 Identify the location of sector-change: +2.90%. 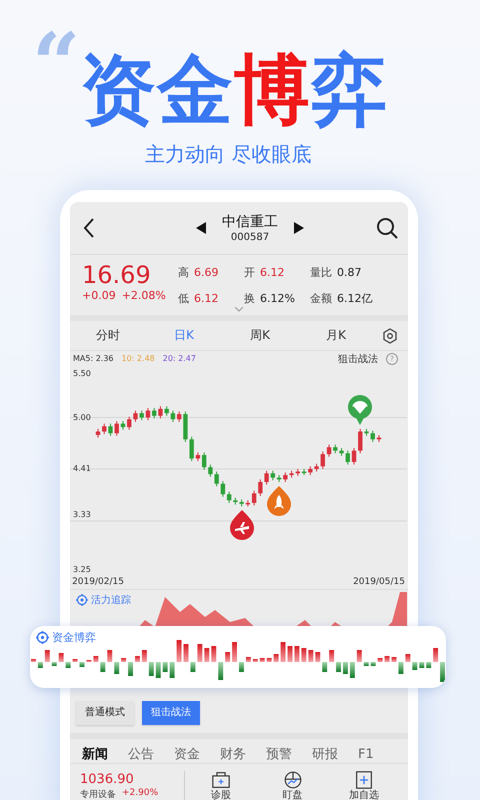
(140, 794).